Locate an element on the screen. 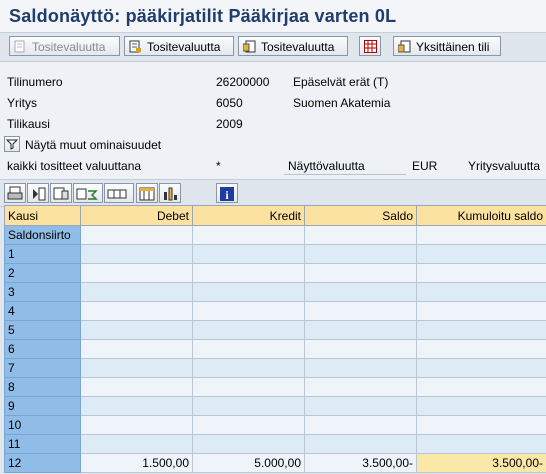 Image resolution: width=546 pixels, height=474 pixels. table-row: 11 is located at coordinates (275, 444).